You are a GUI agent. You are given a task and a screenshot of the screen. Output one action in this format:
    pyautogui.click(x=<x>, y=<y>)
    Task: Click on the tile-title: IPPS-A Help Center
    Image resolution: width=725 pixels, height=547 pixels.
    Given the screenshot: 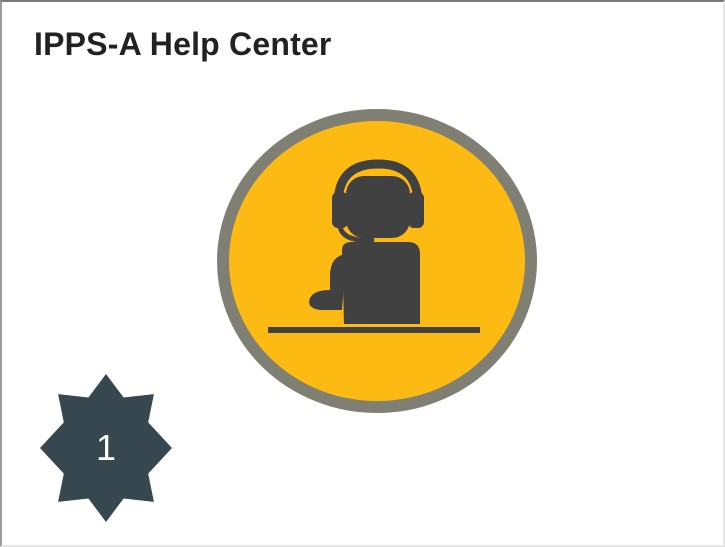 What is the action you would take?
    pyautogui.click(x=183, y=44)
    